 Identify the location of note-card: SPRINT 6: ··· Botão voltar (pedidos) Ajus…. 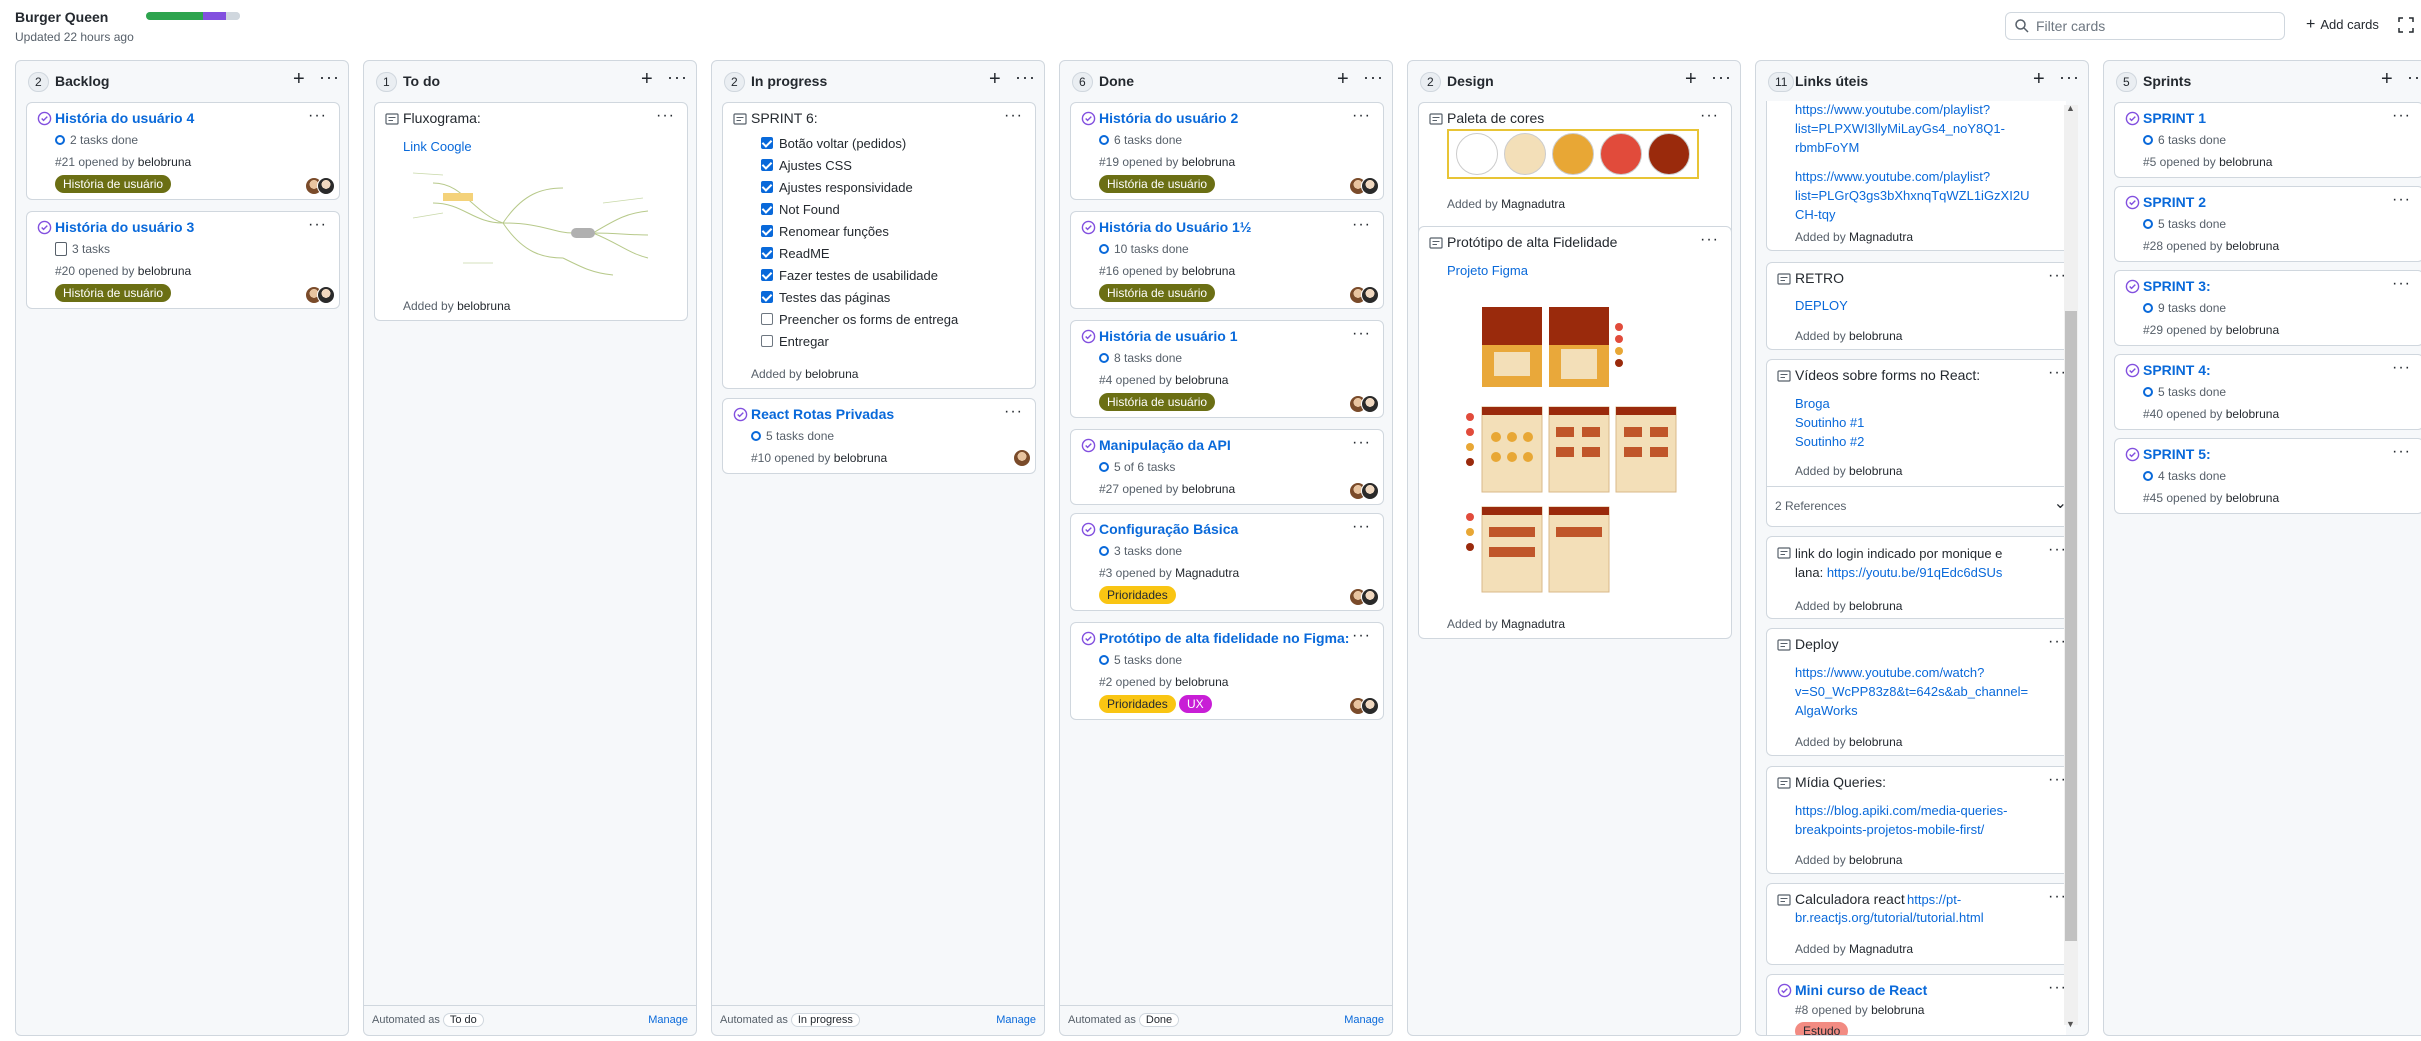
(879, 245).